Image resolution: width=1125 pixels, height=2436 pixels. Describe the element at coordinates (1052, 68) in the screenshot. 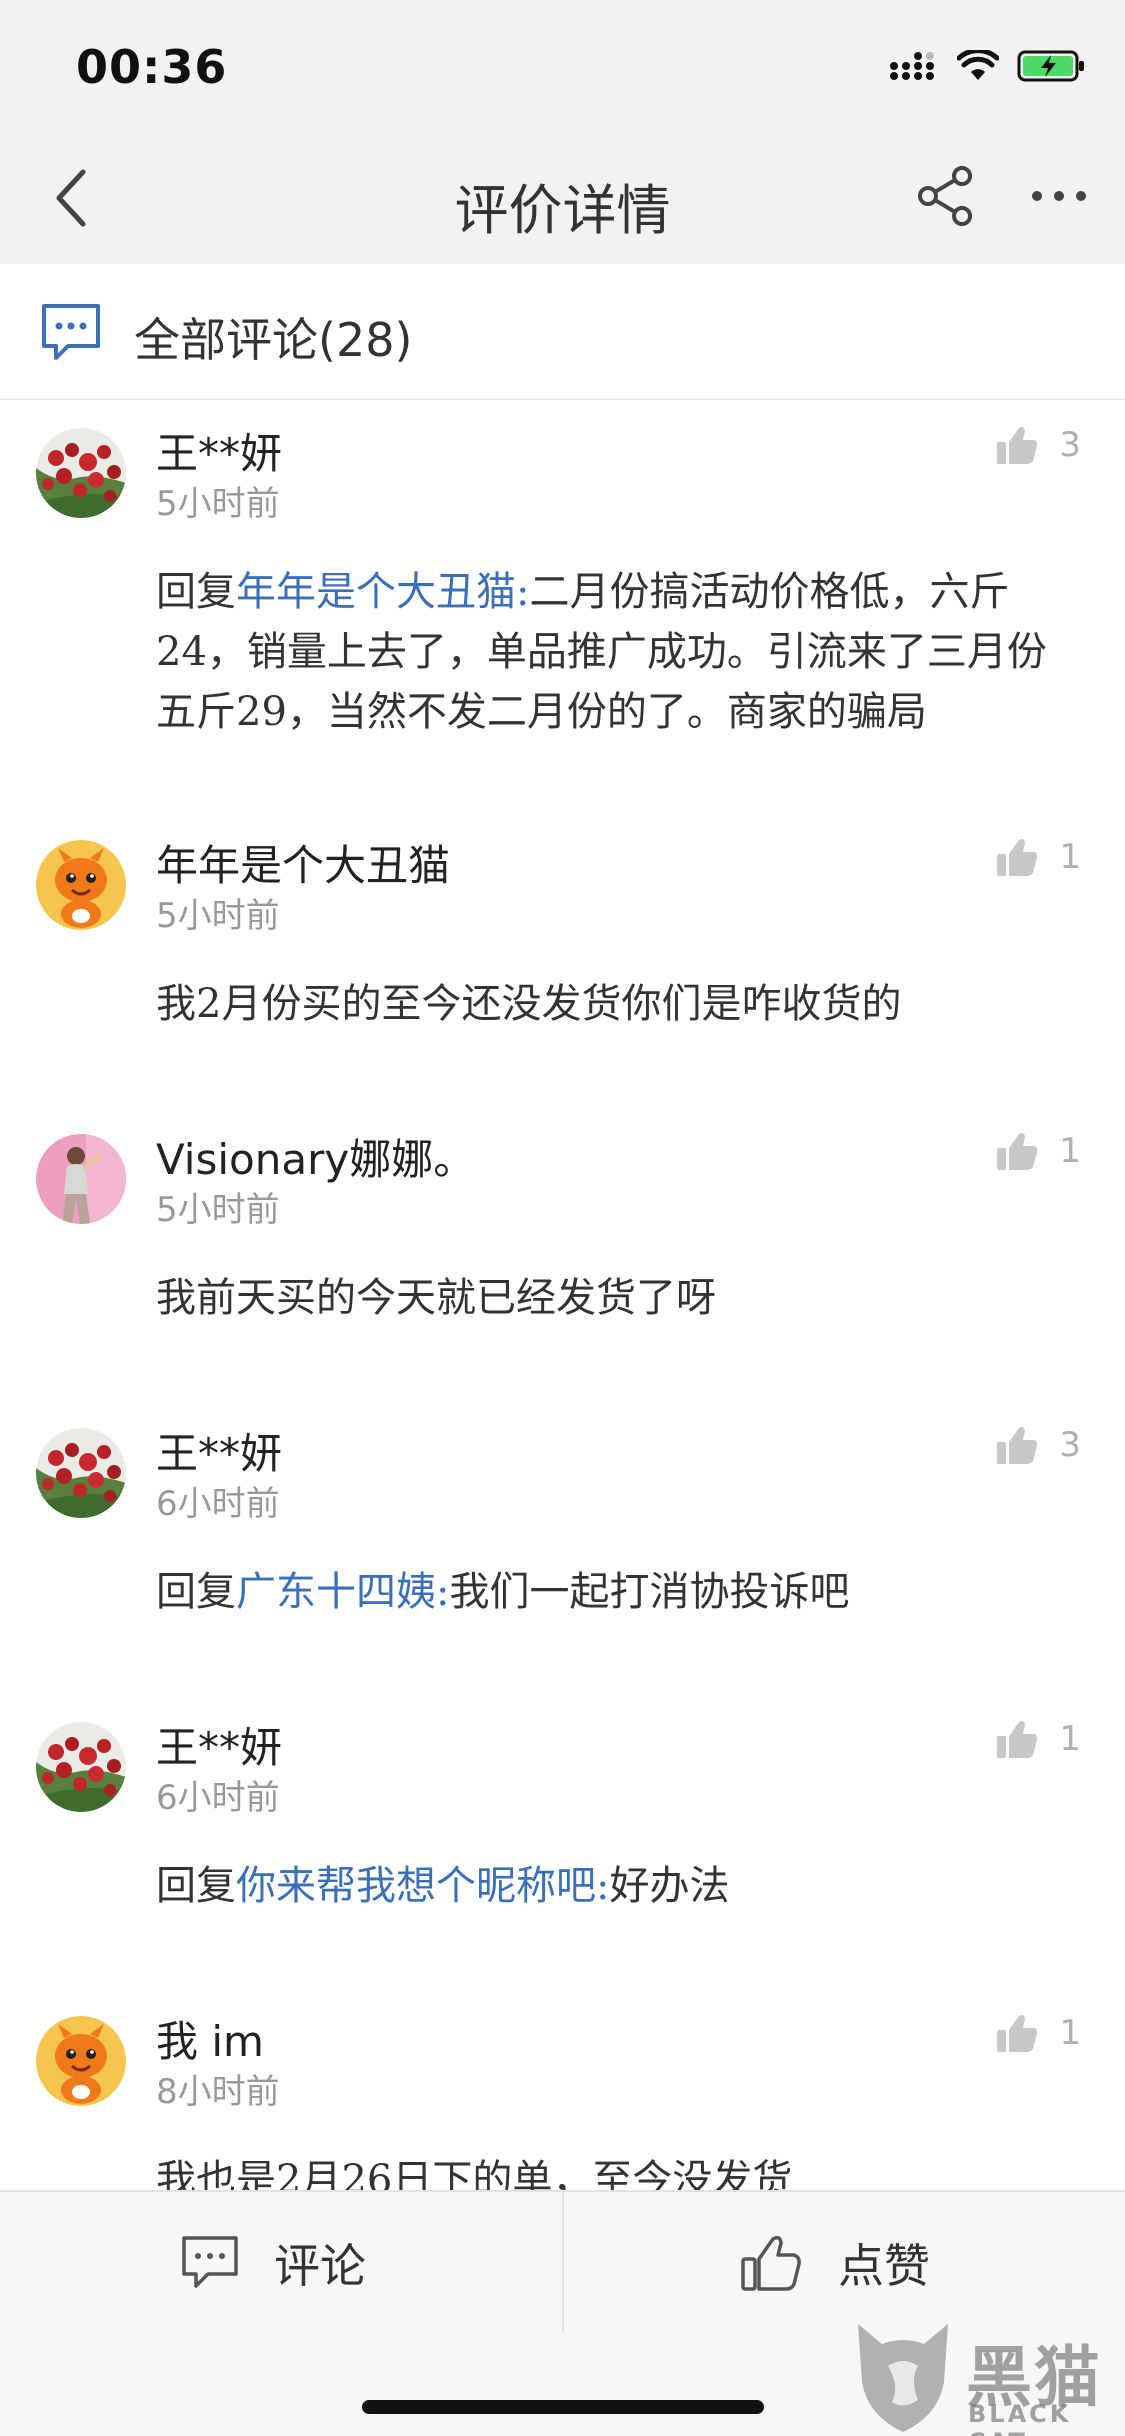

I see `battery-charging-icon` at that location.